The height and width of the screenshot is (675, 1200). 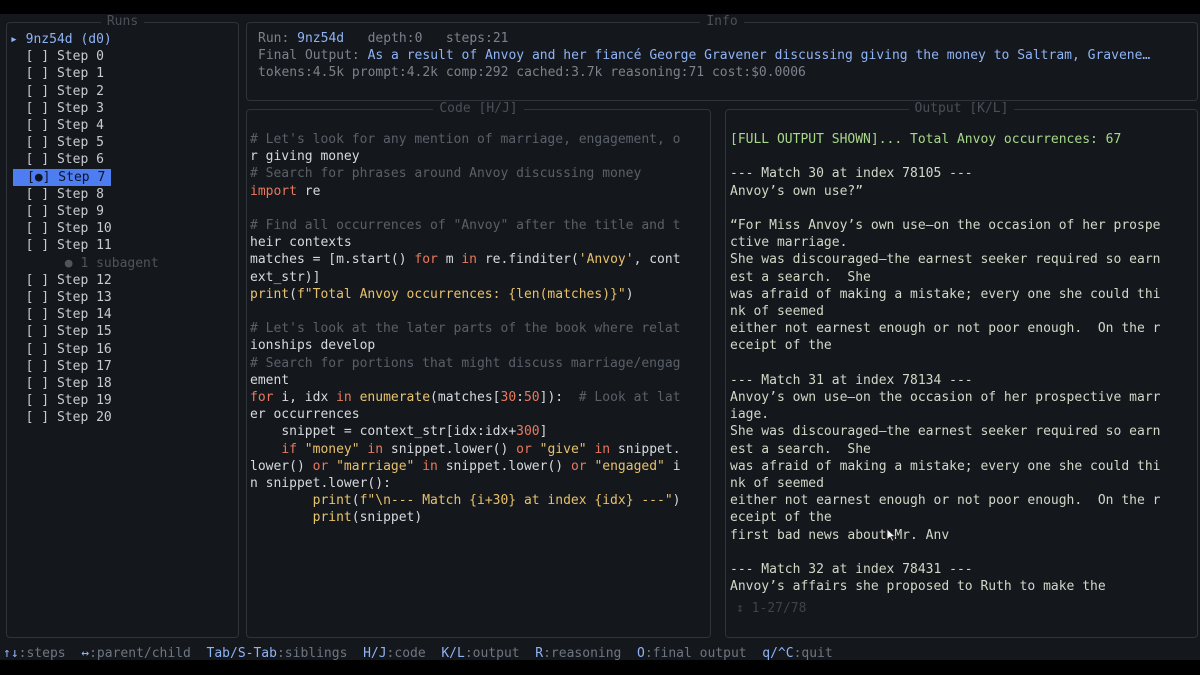 I want to click on step-item: [ ] Step 10, so click(x=122, y=228).